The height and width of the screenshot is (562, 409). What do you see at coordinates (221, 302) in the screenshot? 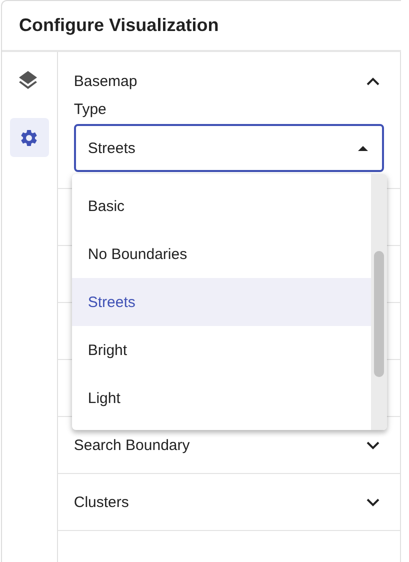
I see `dropdown-option: Streets` at bounding box center [221, 302].